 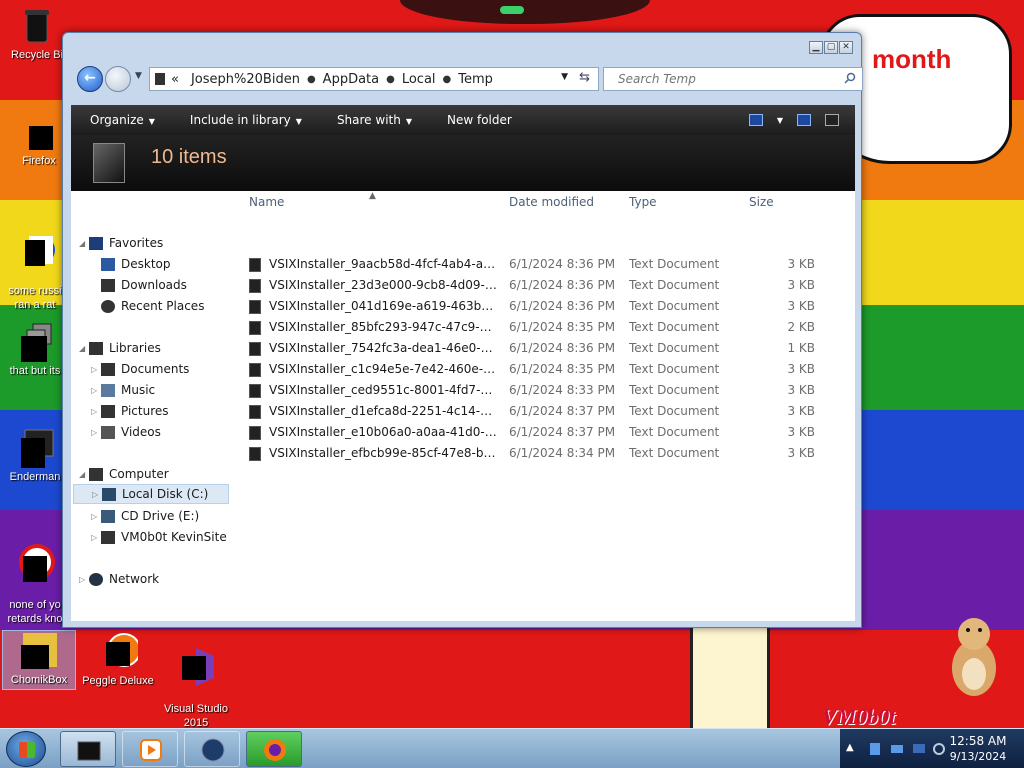 I want to click on nav-videos: ▷ Videos, so click(x=126, y=432).